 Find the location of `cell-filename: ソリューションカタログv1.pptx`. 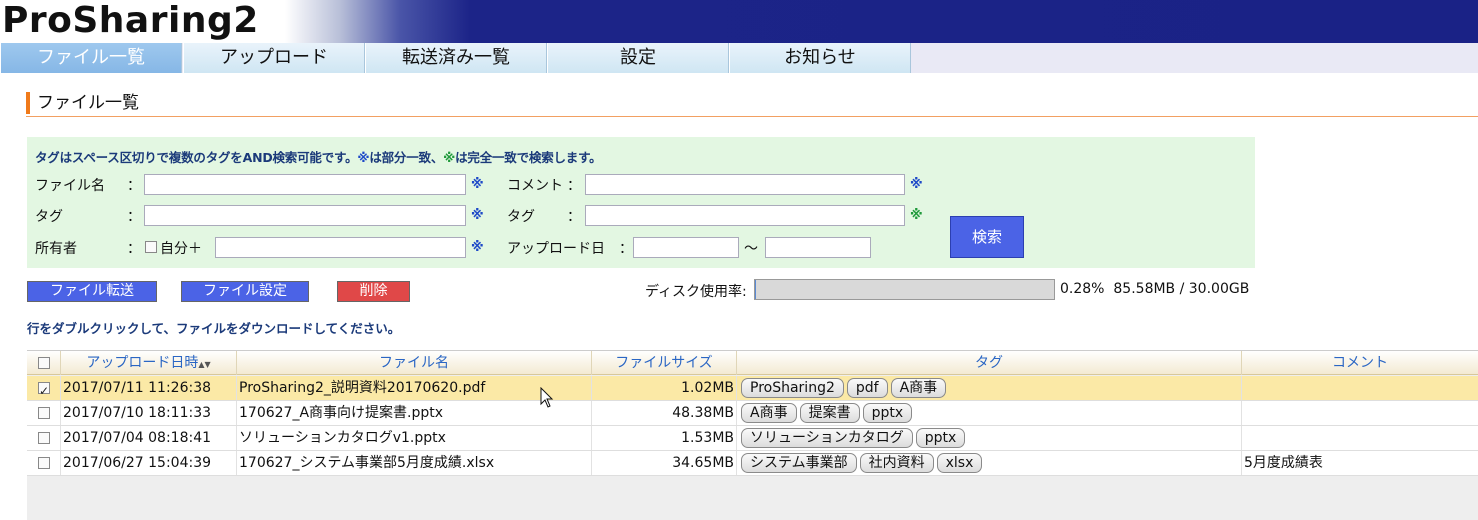

cell-filename: ソリューションカタログv1.pptx is located at coordinates (414, 438).